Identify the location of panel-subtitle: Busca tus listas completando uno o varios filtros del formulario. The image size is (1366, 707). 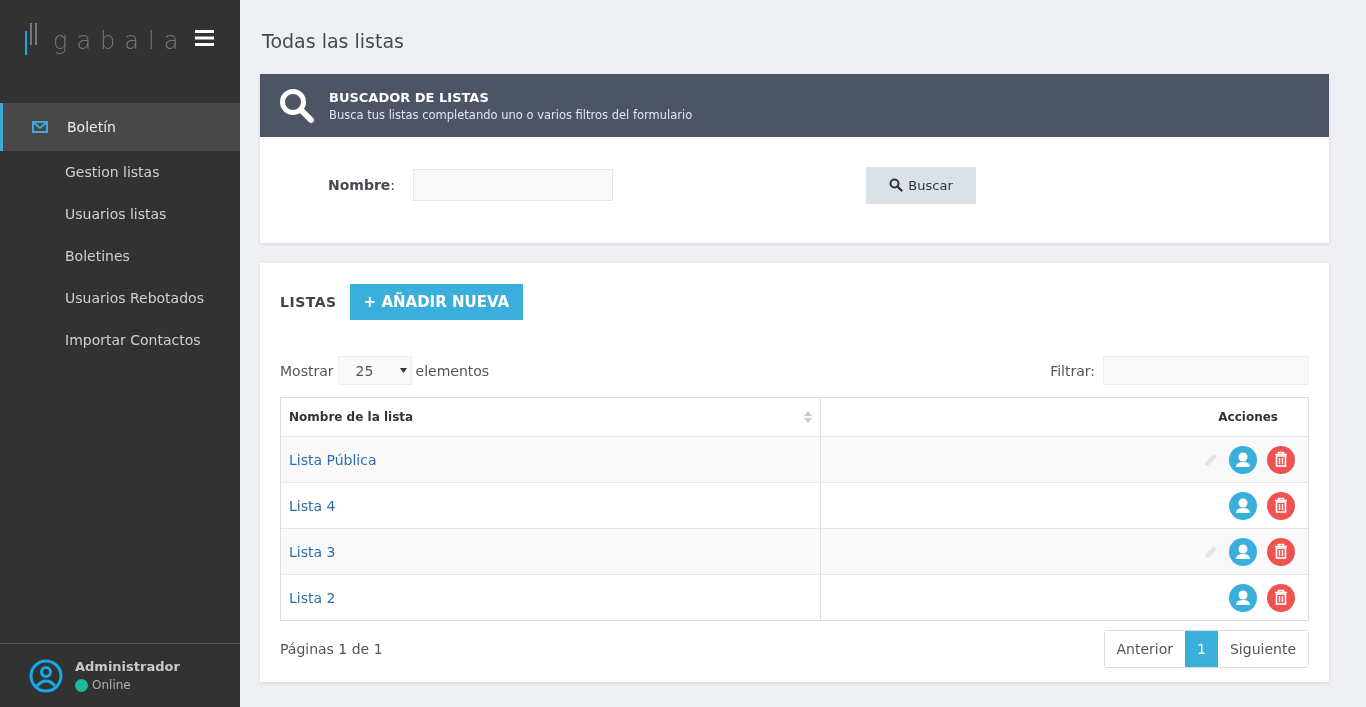
(511, 114).